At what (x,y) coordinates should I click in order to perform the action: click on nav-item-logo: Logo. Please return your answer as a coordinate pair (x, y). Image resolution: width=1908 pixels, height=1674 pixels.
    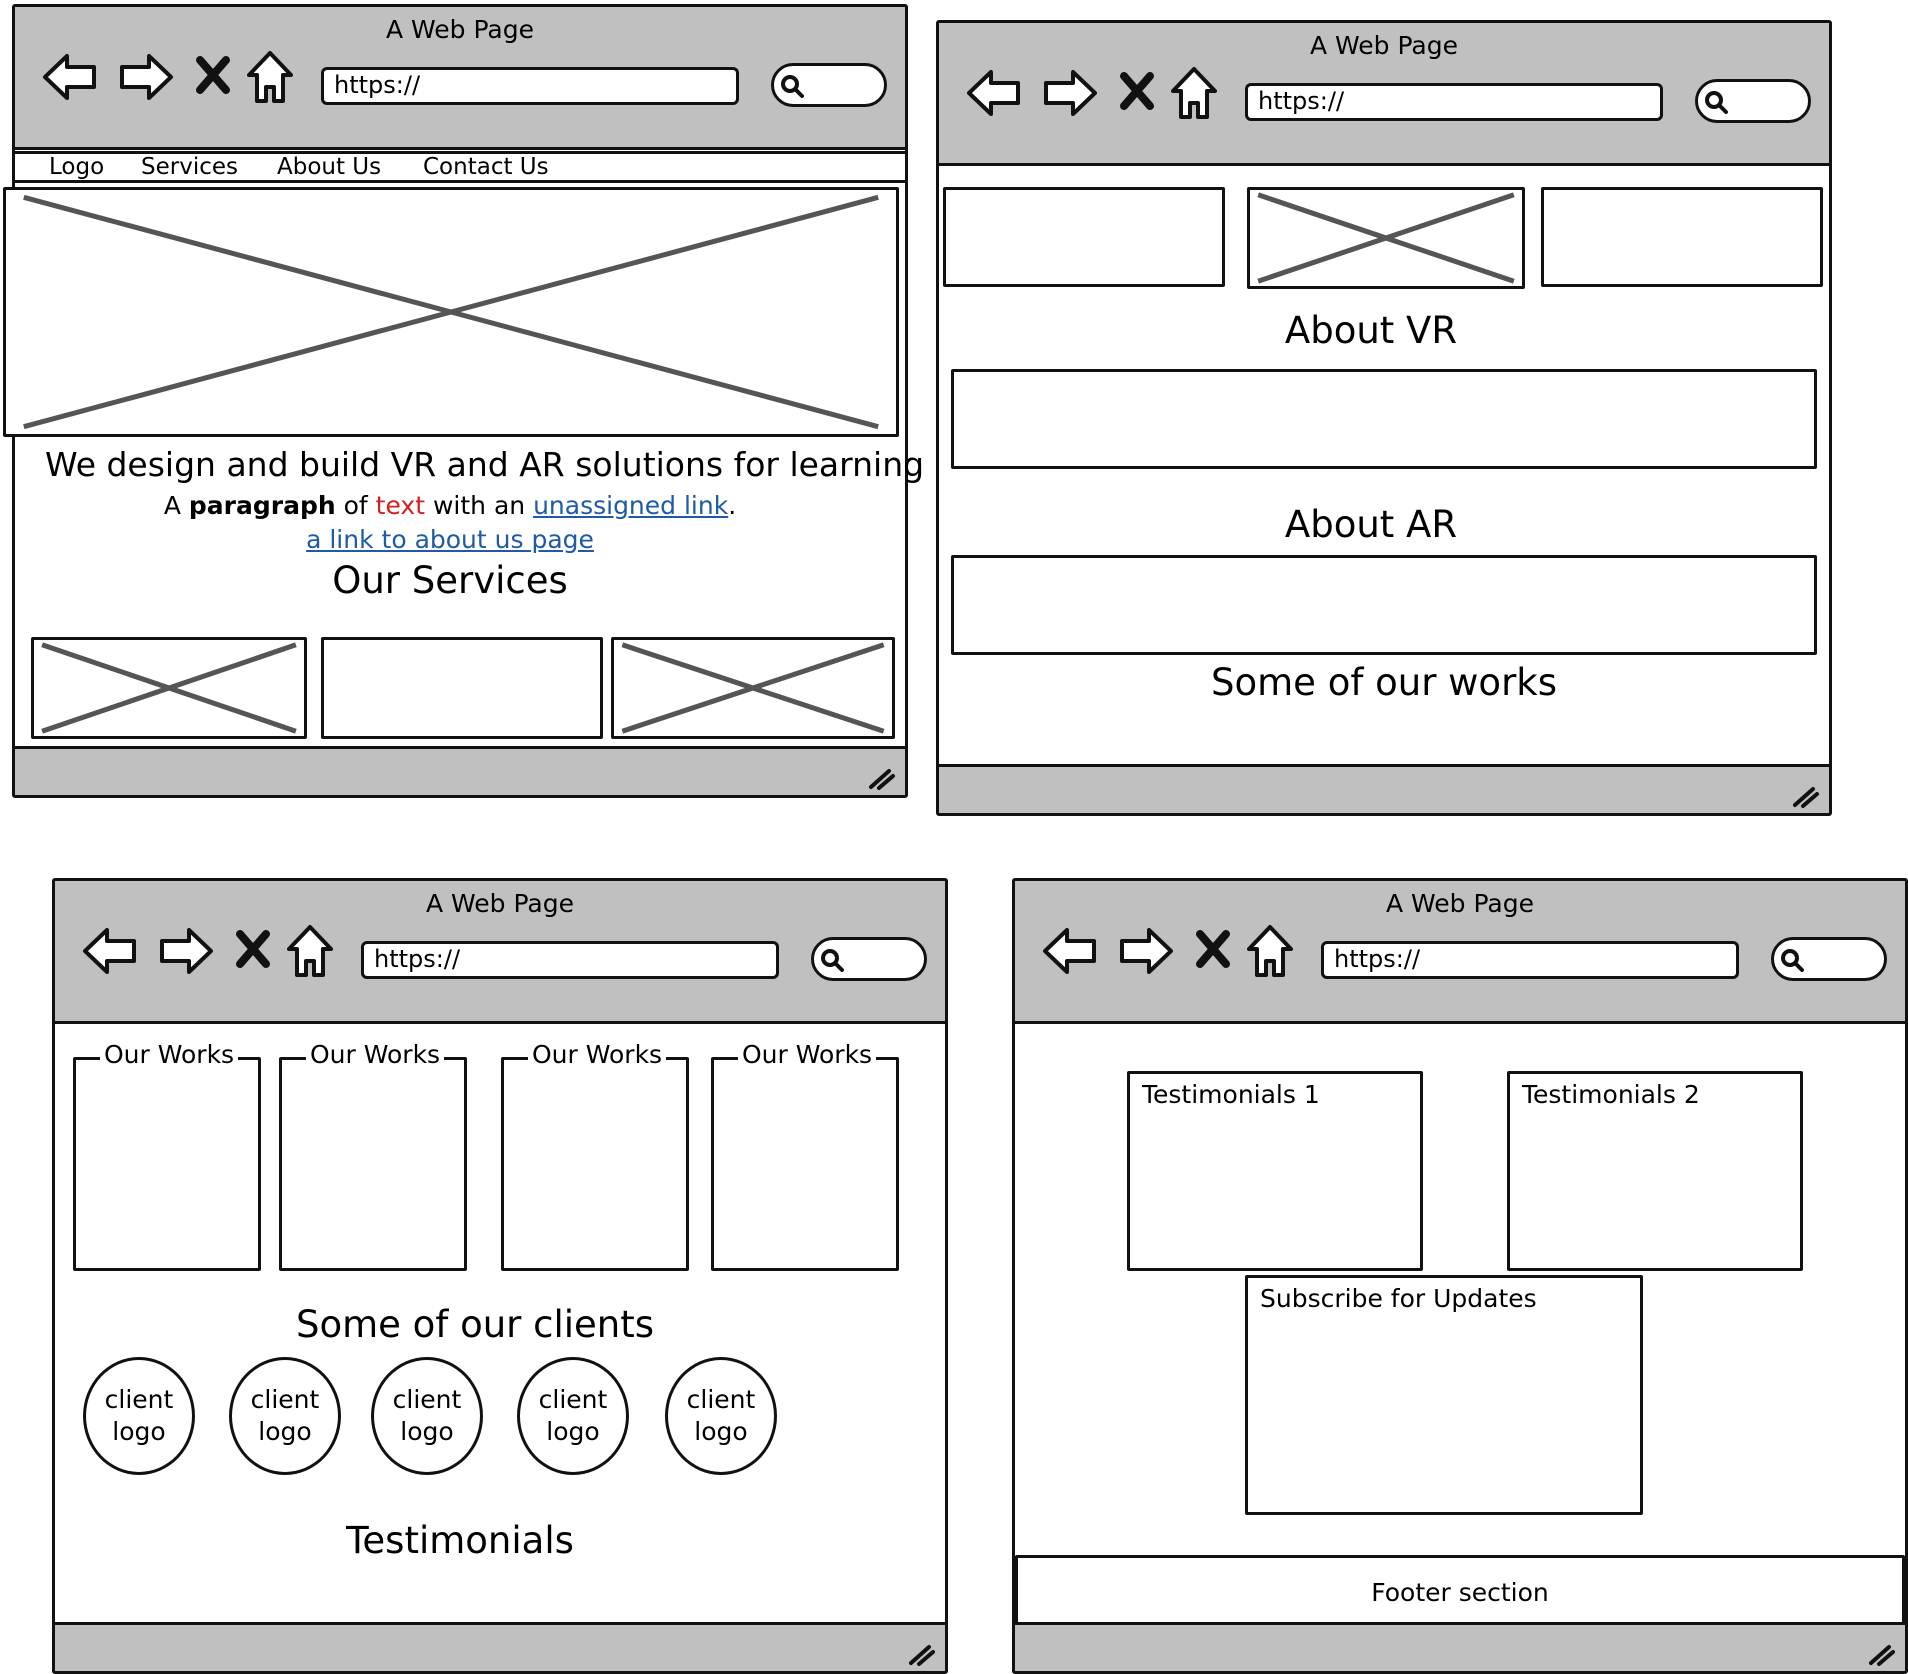
    Looking at the image, I should click on (76, 167).